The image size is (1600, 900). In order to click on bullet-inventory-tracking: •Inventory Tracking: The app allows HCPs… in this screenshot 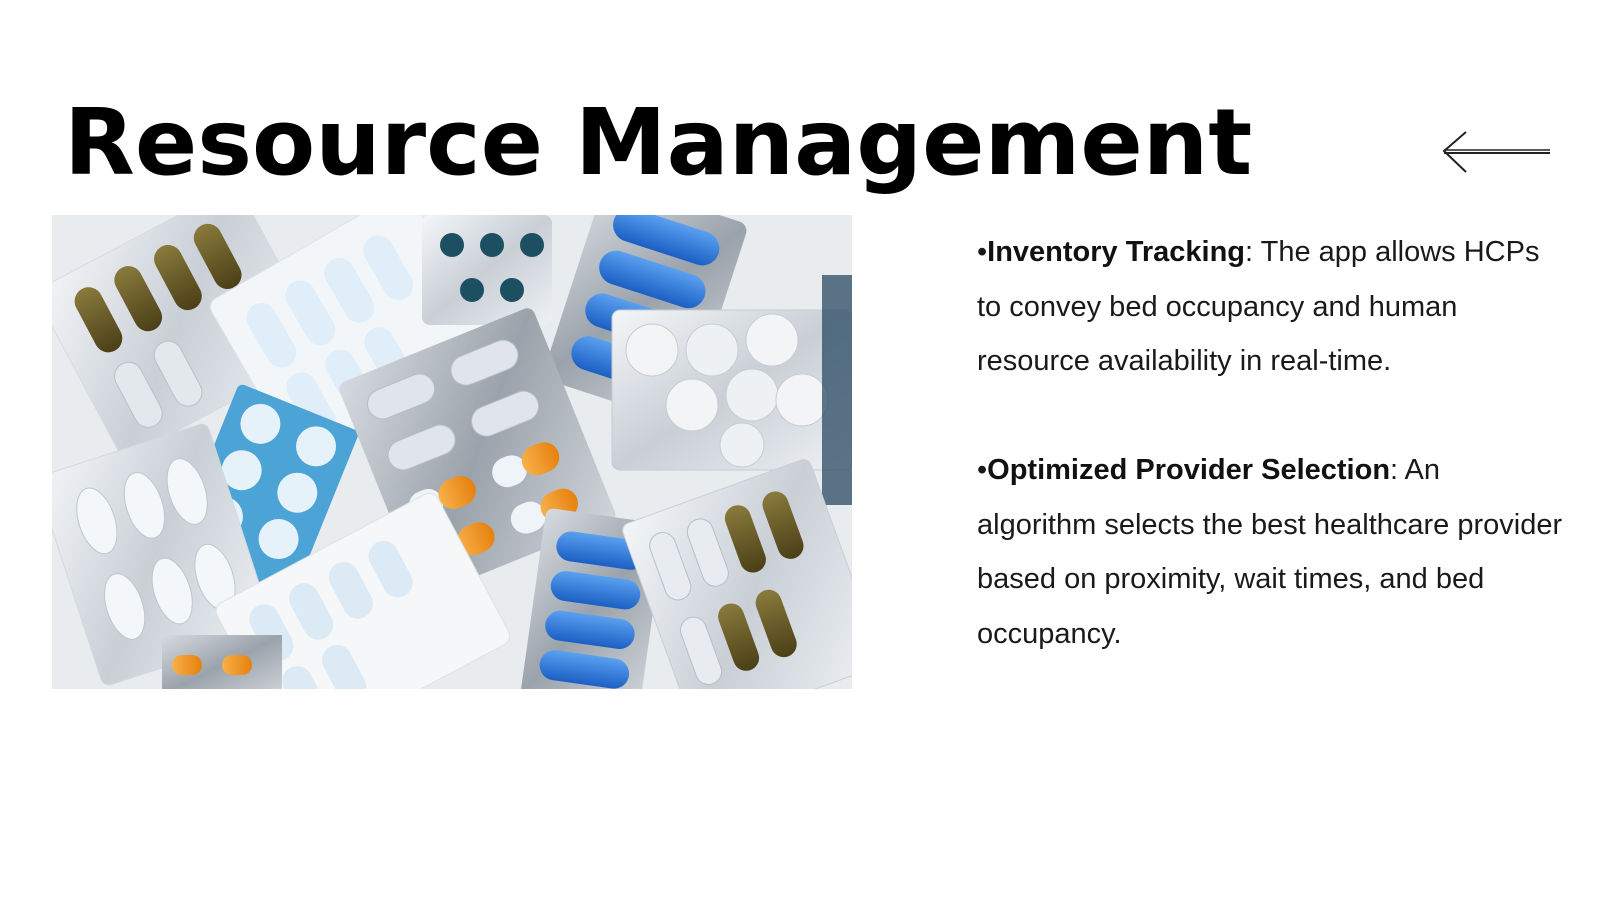, I will do `click(1272, 307)`.